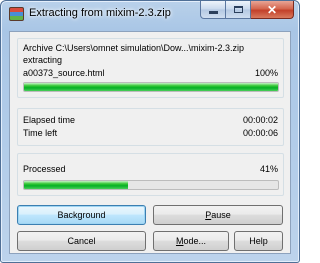 The image size is (320, 263). What do you see at coordinates (49, 120) in the screenshot?
I see `elapsed-label: Elapsed time` at bounding box center [49, 120].